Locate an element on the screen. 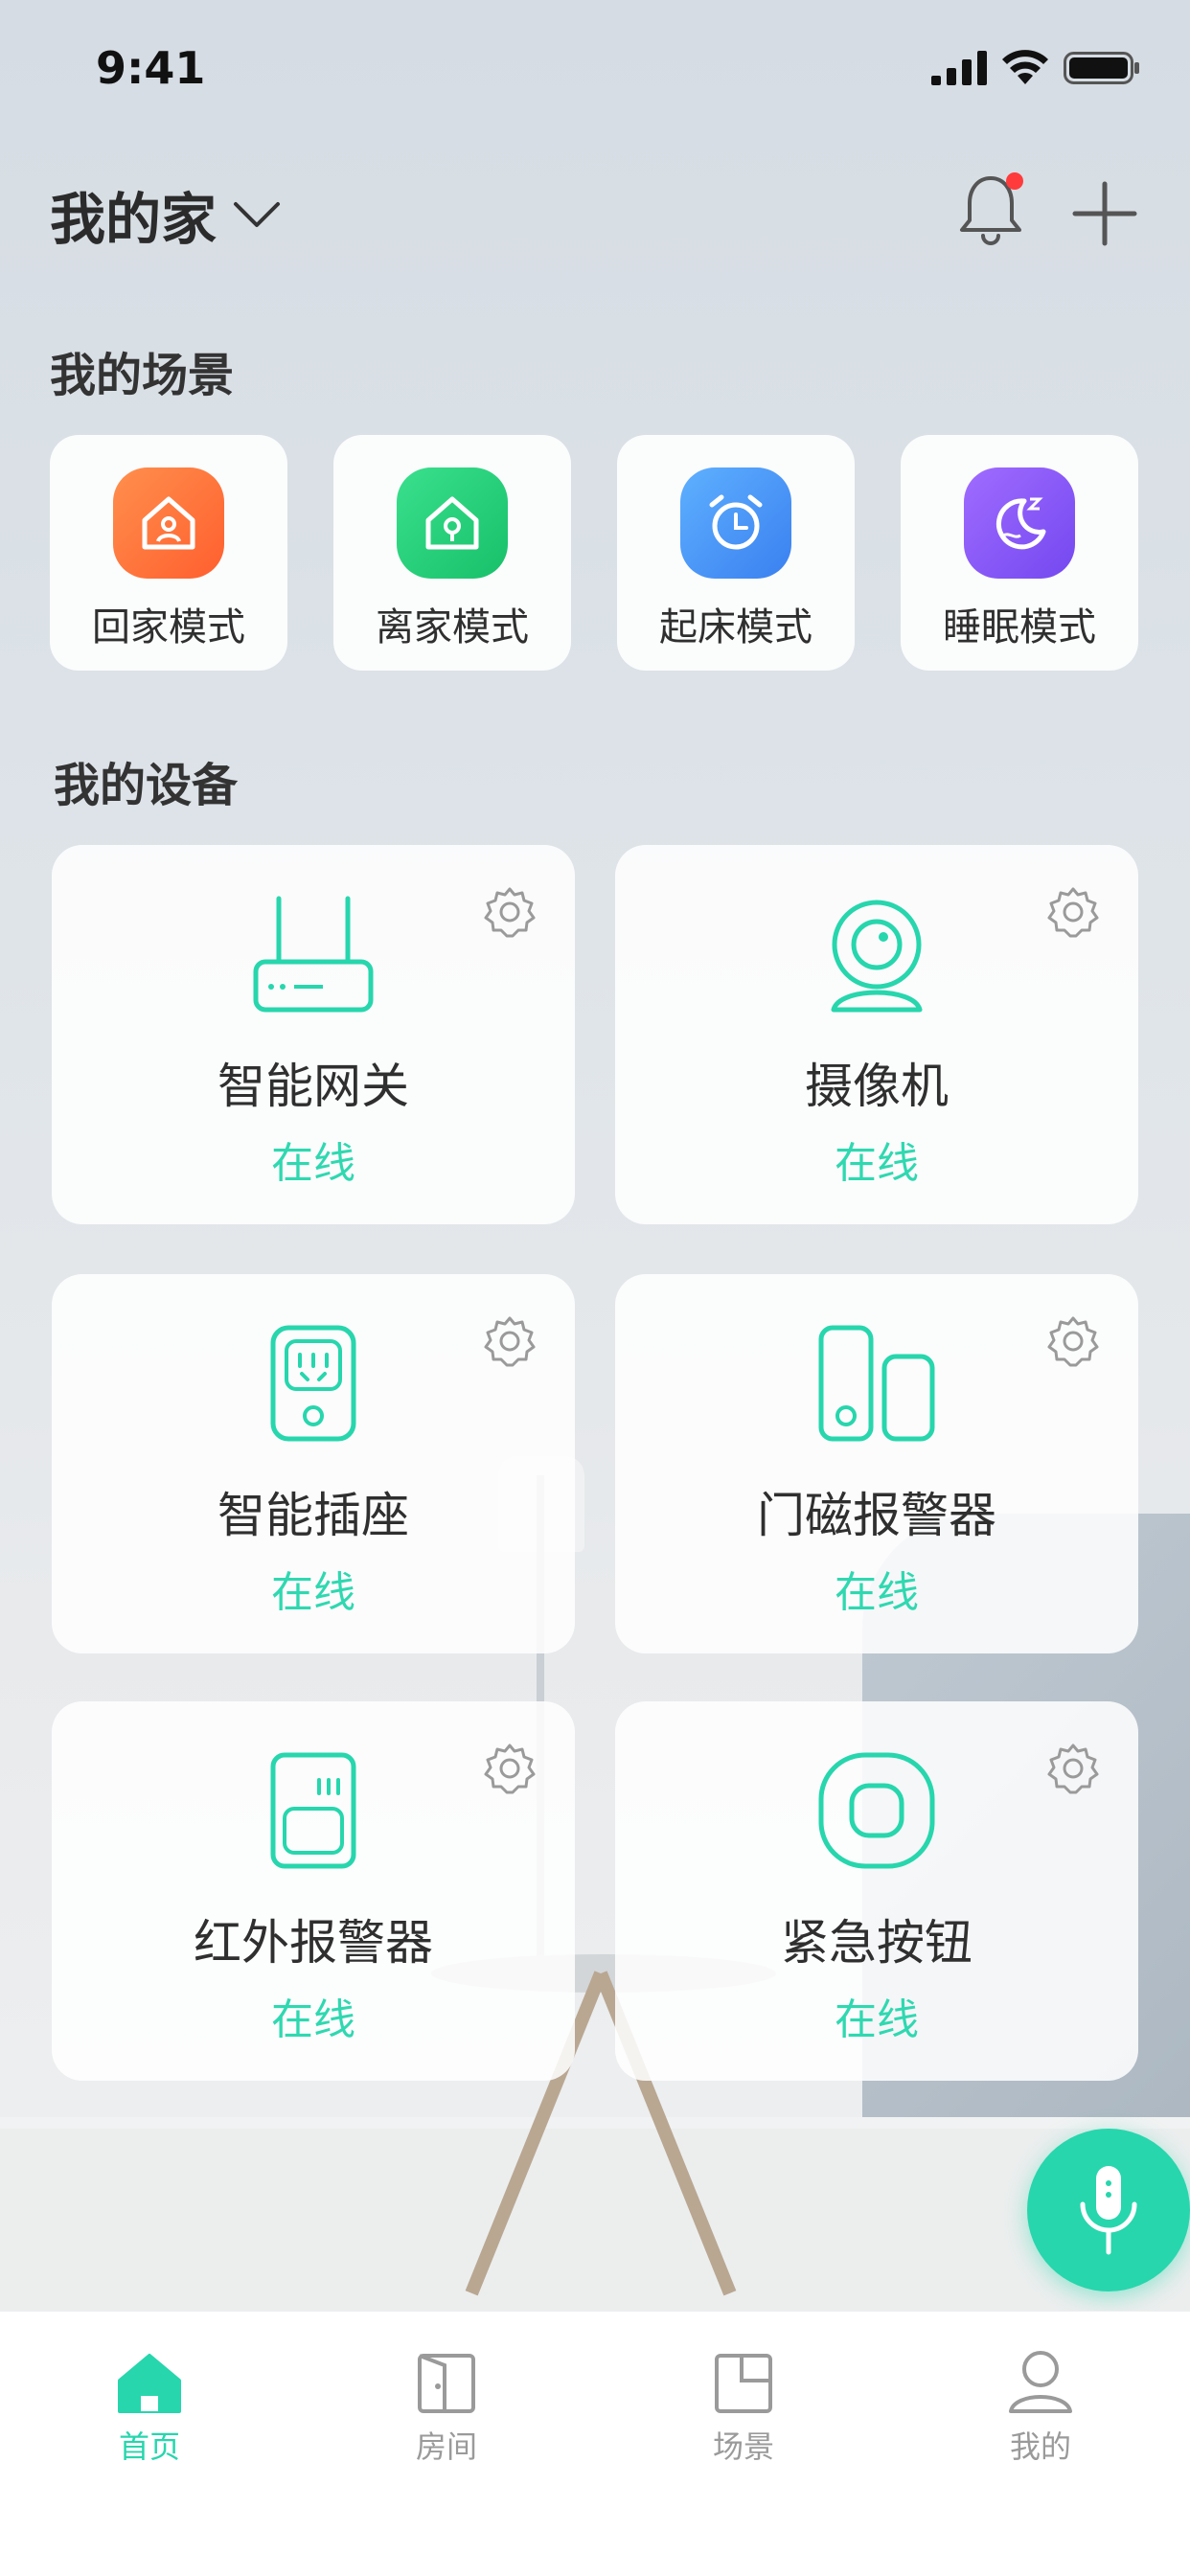 The width and height of the screenshot is (1190, 2576). device-name: 红外报警器 is located at coordinates (313, 1943).